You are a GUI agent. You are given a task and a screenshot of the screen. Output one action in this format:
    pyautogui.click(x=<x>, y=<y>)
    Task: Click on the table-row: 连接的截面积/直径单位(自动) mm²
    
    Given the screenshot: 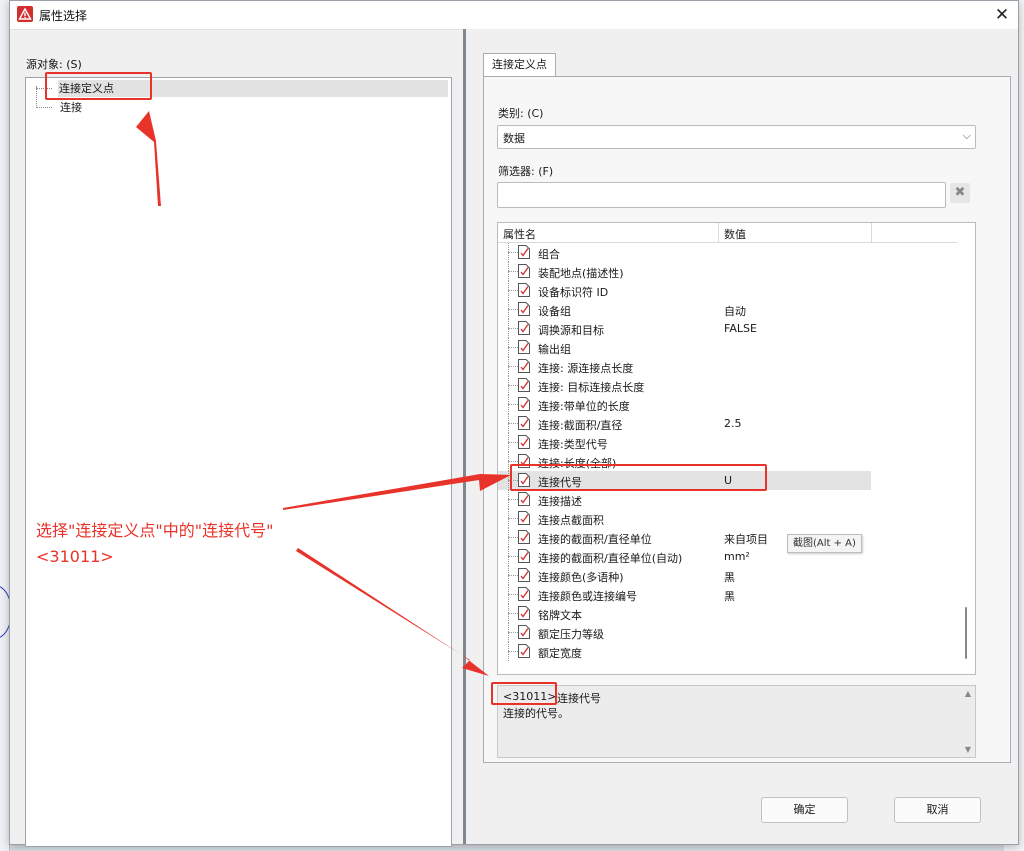 What is the action you would take?
    pyautogui.click(x=727, y=556)
    